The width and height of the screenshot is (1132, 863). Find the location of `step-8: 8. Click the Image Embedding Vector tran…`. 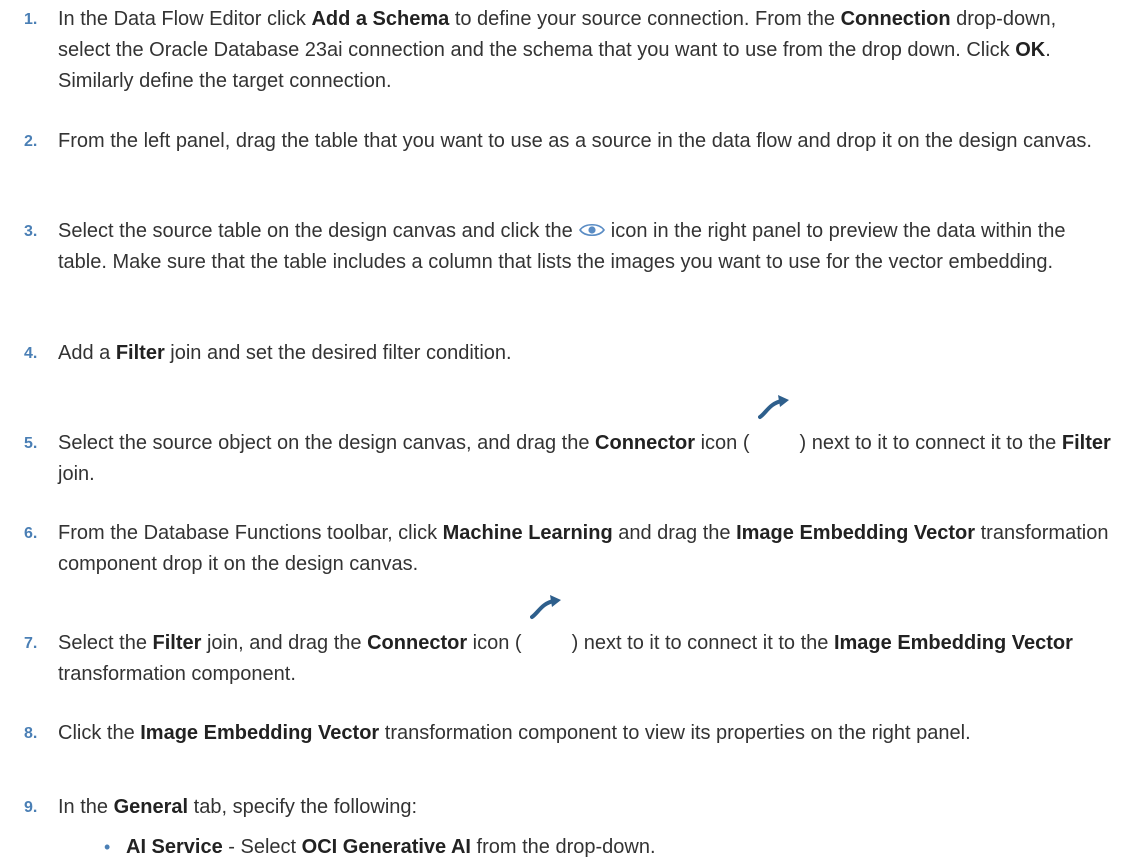

step-8: 8. Click the Image Embedding Vector tran… is located at coordinates (562, 733).